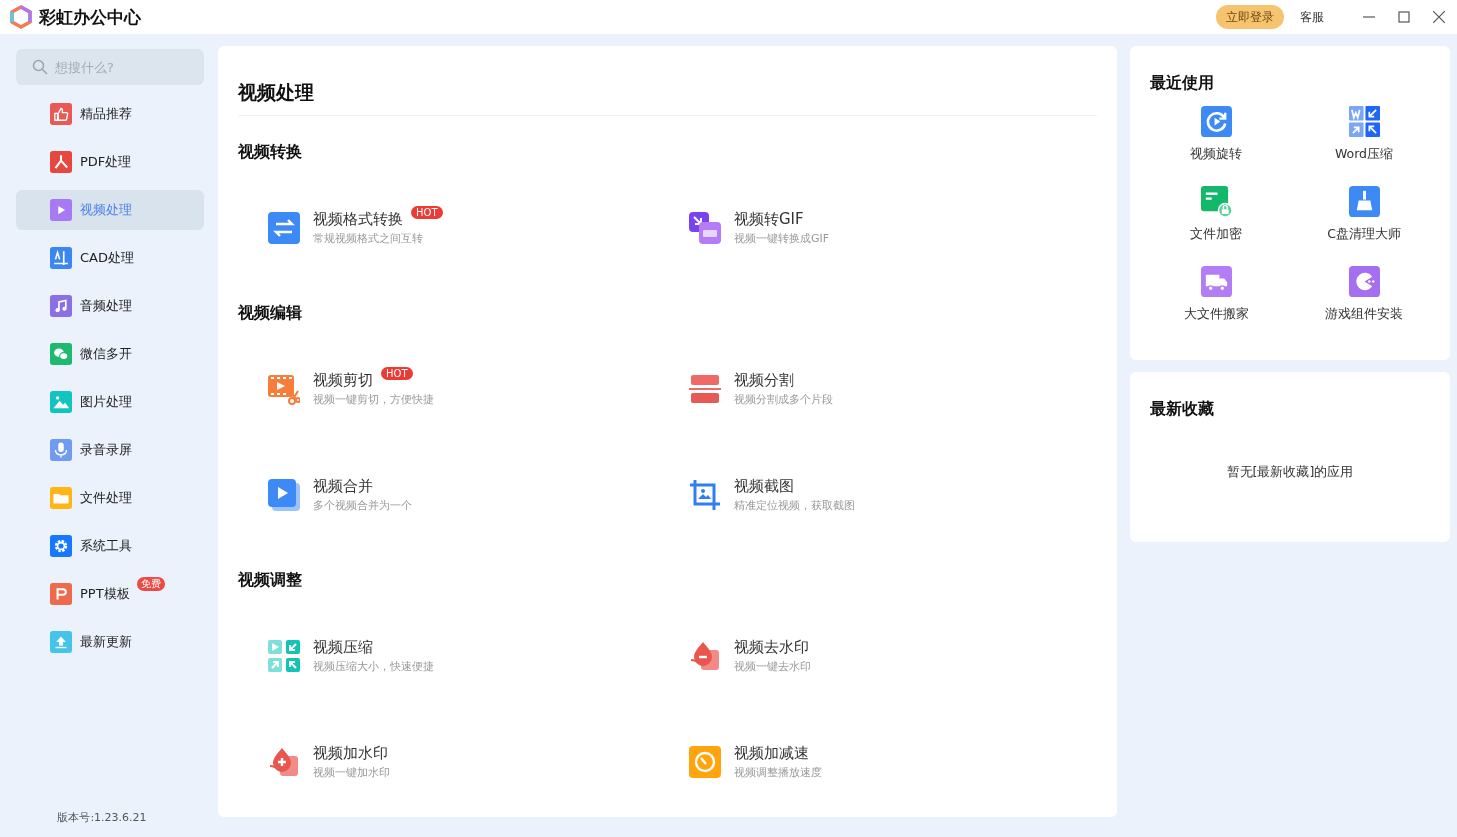  Describe the element at coordinates (110, 402) in the screenshot. I see `sidebar-item: 图片处理` at that location.